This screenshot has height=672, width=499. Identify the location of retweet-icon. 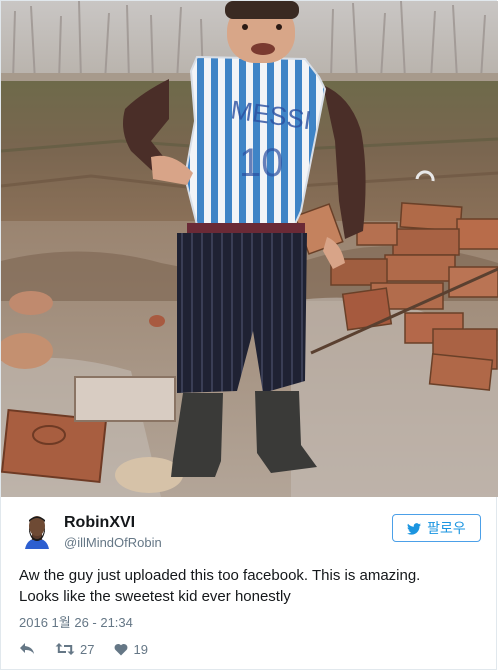
(65, 649).